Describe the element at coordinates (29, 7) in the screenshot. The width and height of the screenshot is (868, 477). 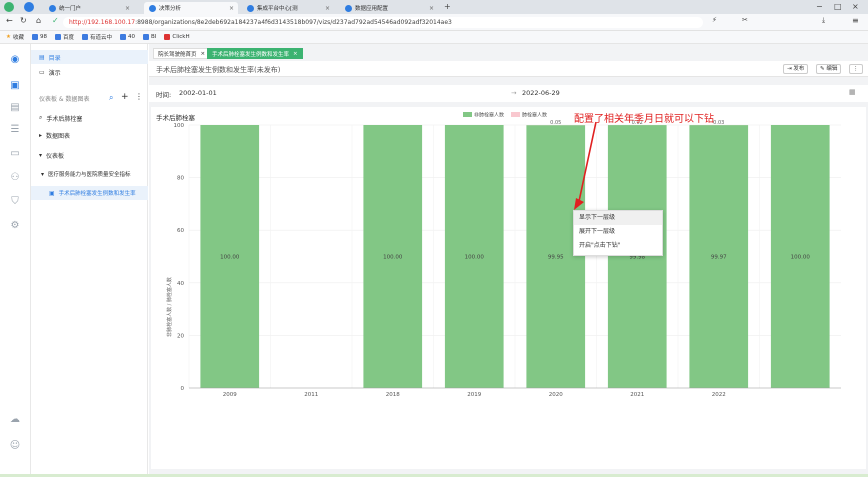
I see `browser-menu-icon` at that location.